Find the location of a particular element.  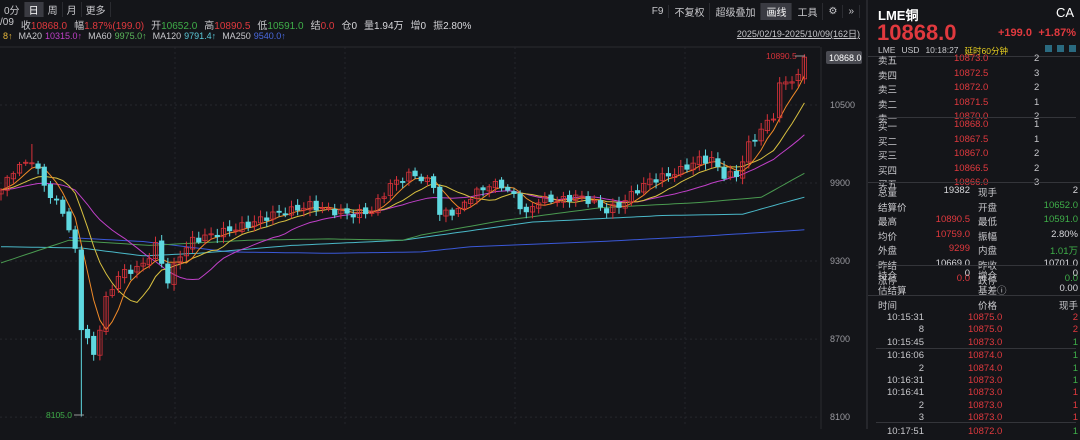

order-book-row: 买四 10866.5 2 is located at coordinates (974, 170).